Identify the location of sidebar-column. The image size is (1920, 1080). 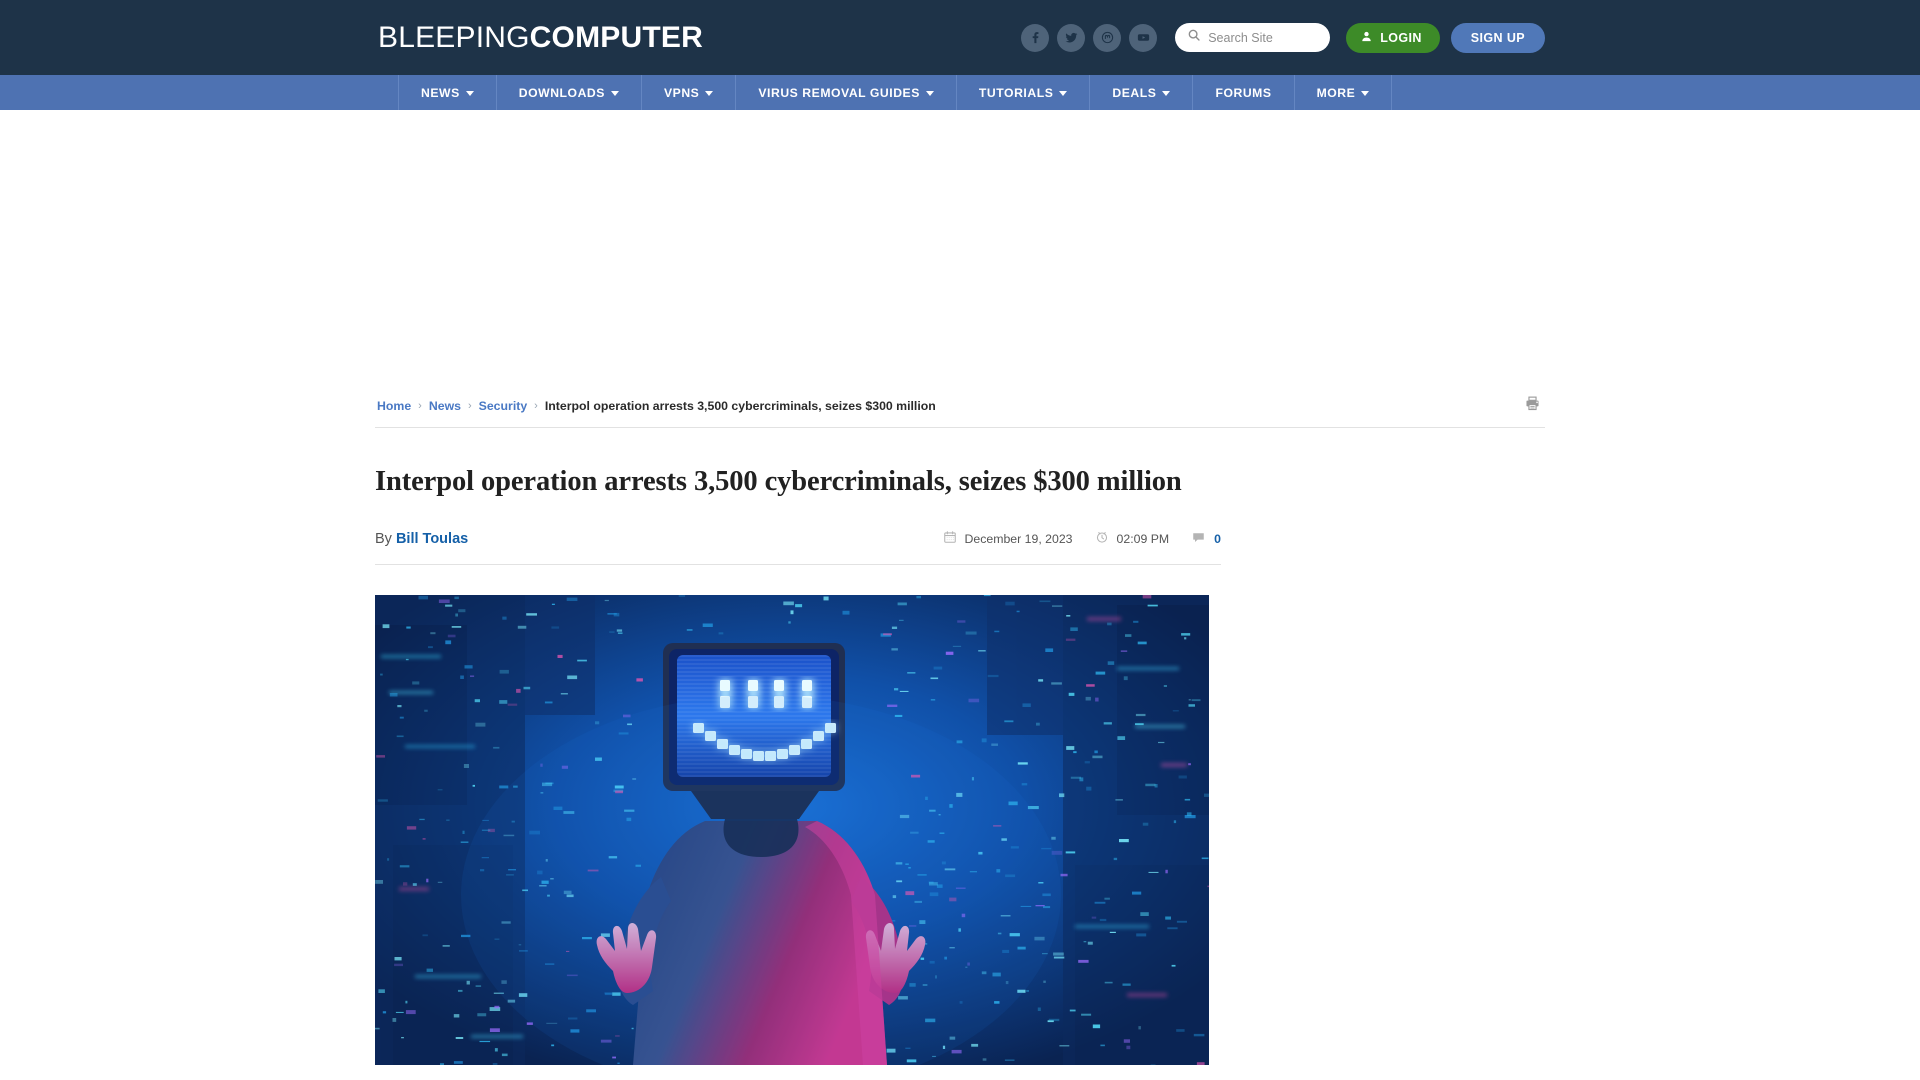
(1383, 746).